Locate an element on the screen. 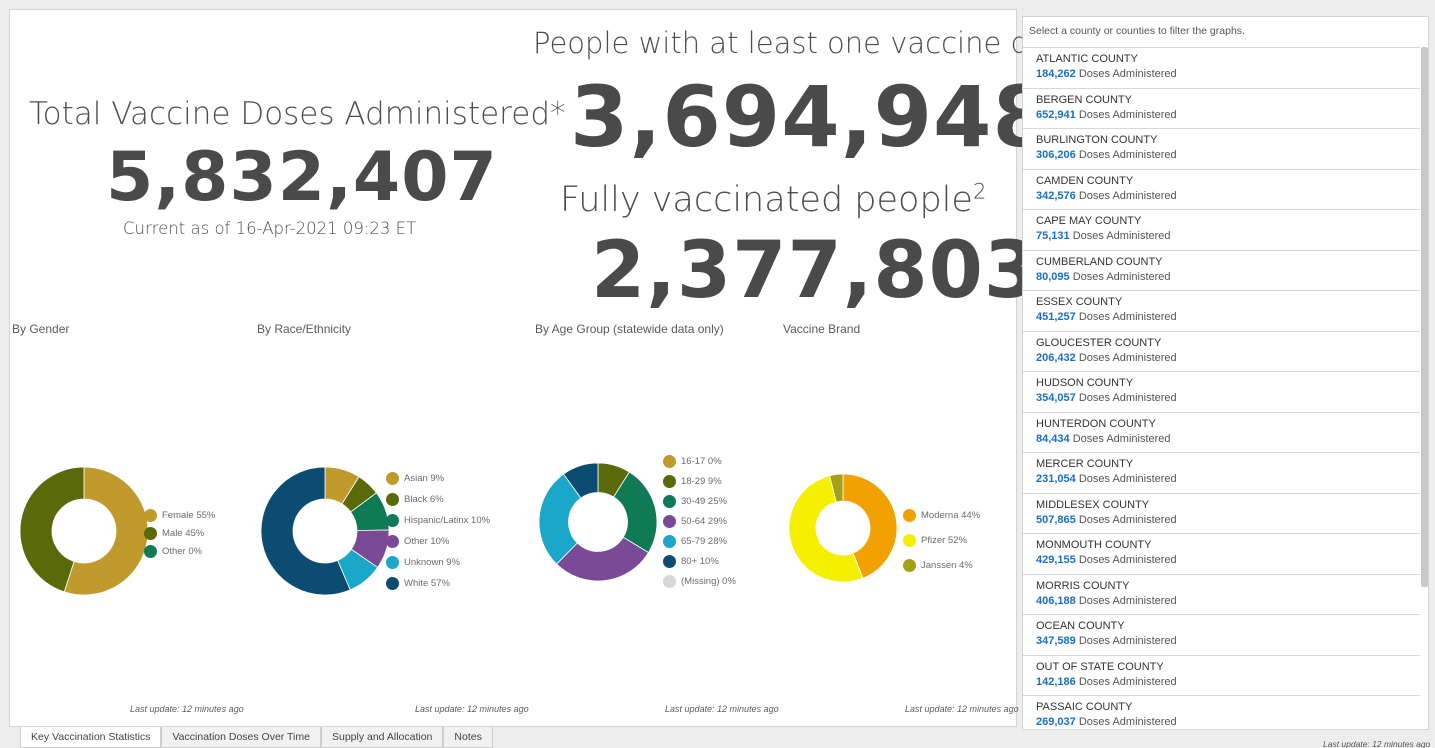 The width and height of the screenshot is (1435, 748). county-doses-value: 306,206 is located at coordinates (1056, 155).